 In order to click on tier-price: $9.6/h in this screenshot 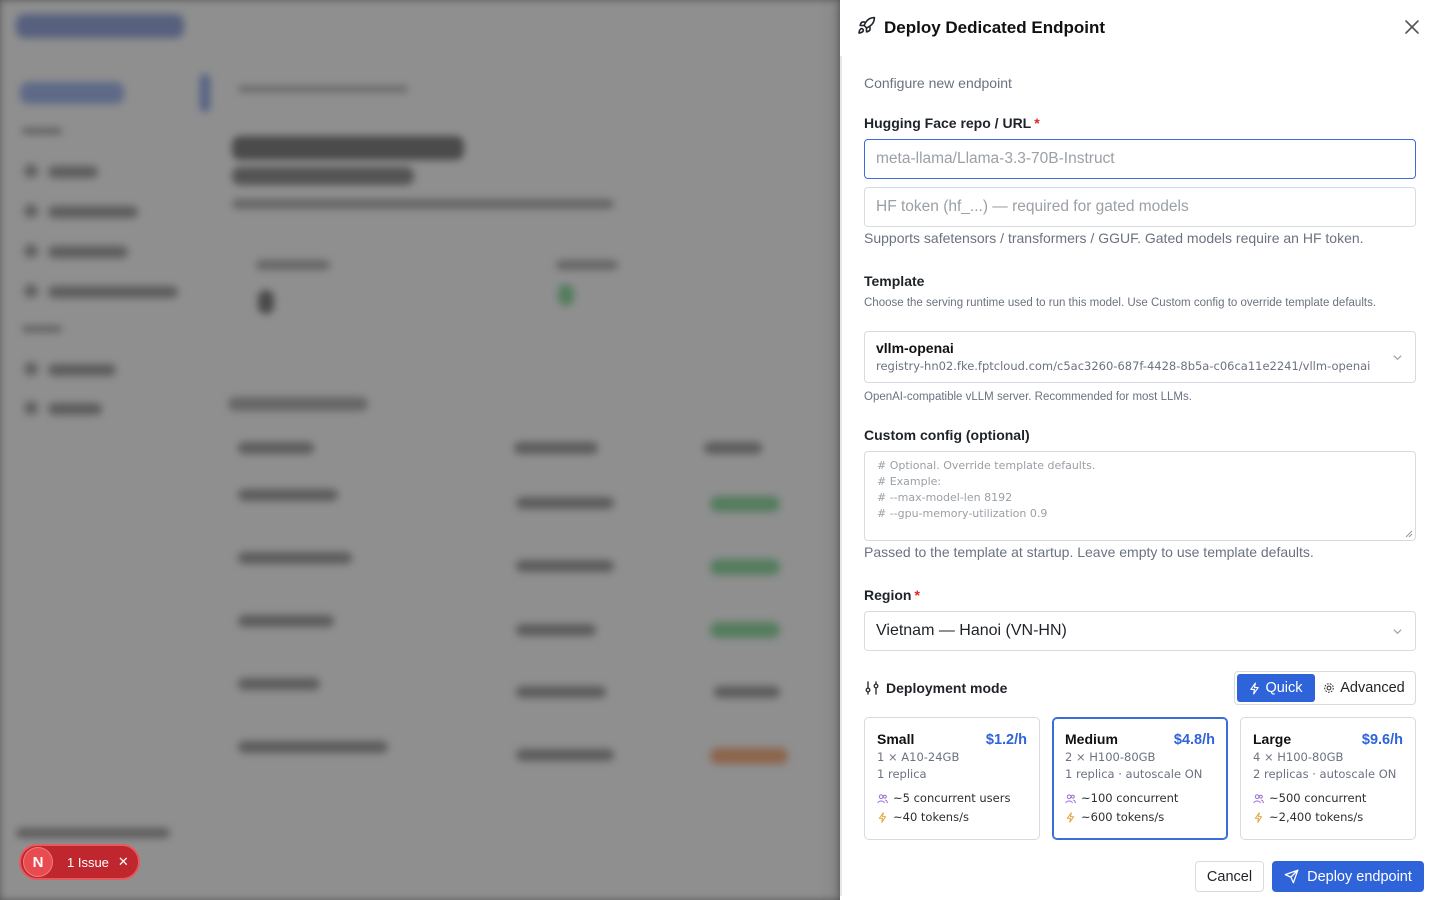, I will do `click(1382, 740)`.